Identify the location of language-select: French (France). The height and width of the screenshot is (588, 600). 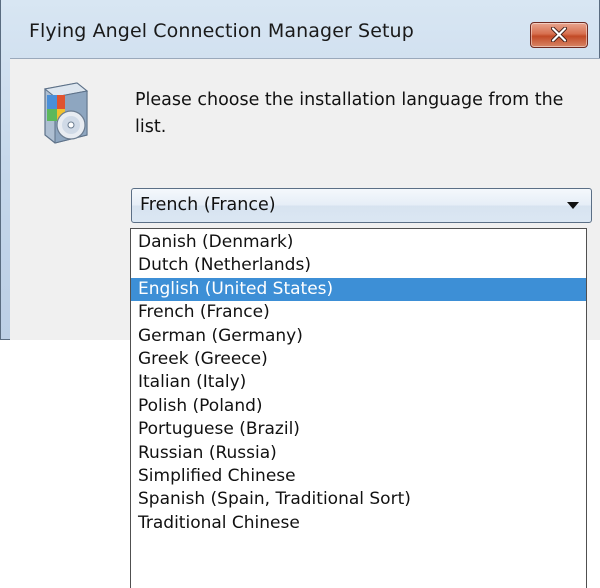
(361, 205).